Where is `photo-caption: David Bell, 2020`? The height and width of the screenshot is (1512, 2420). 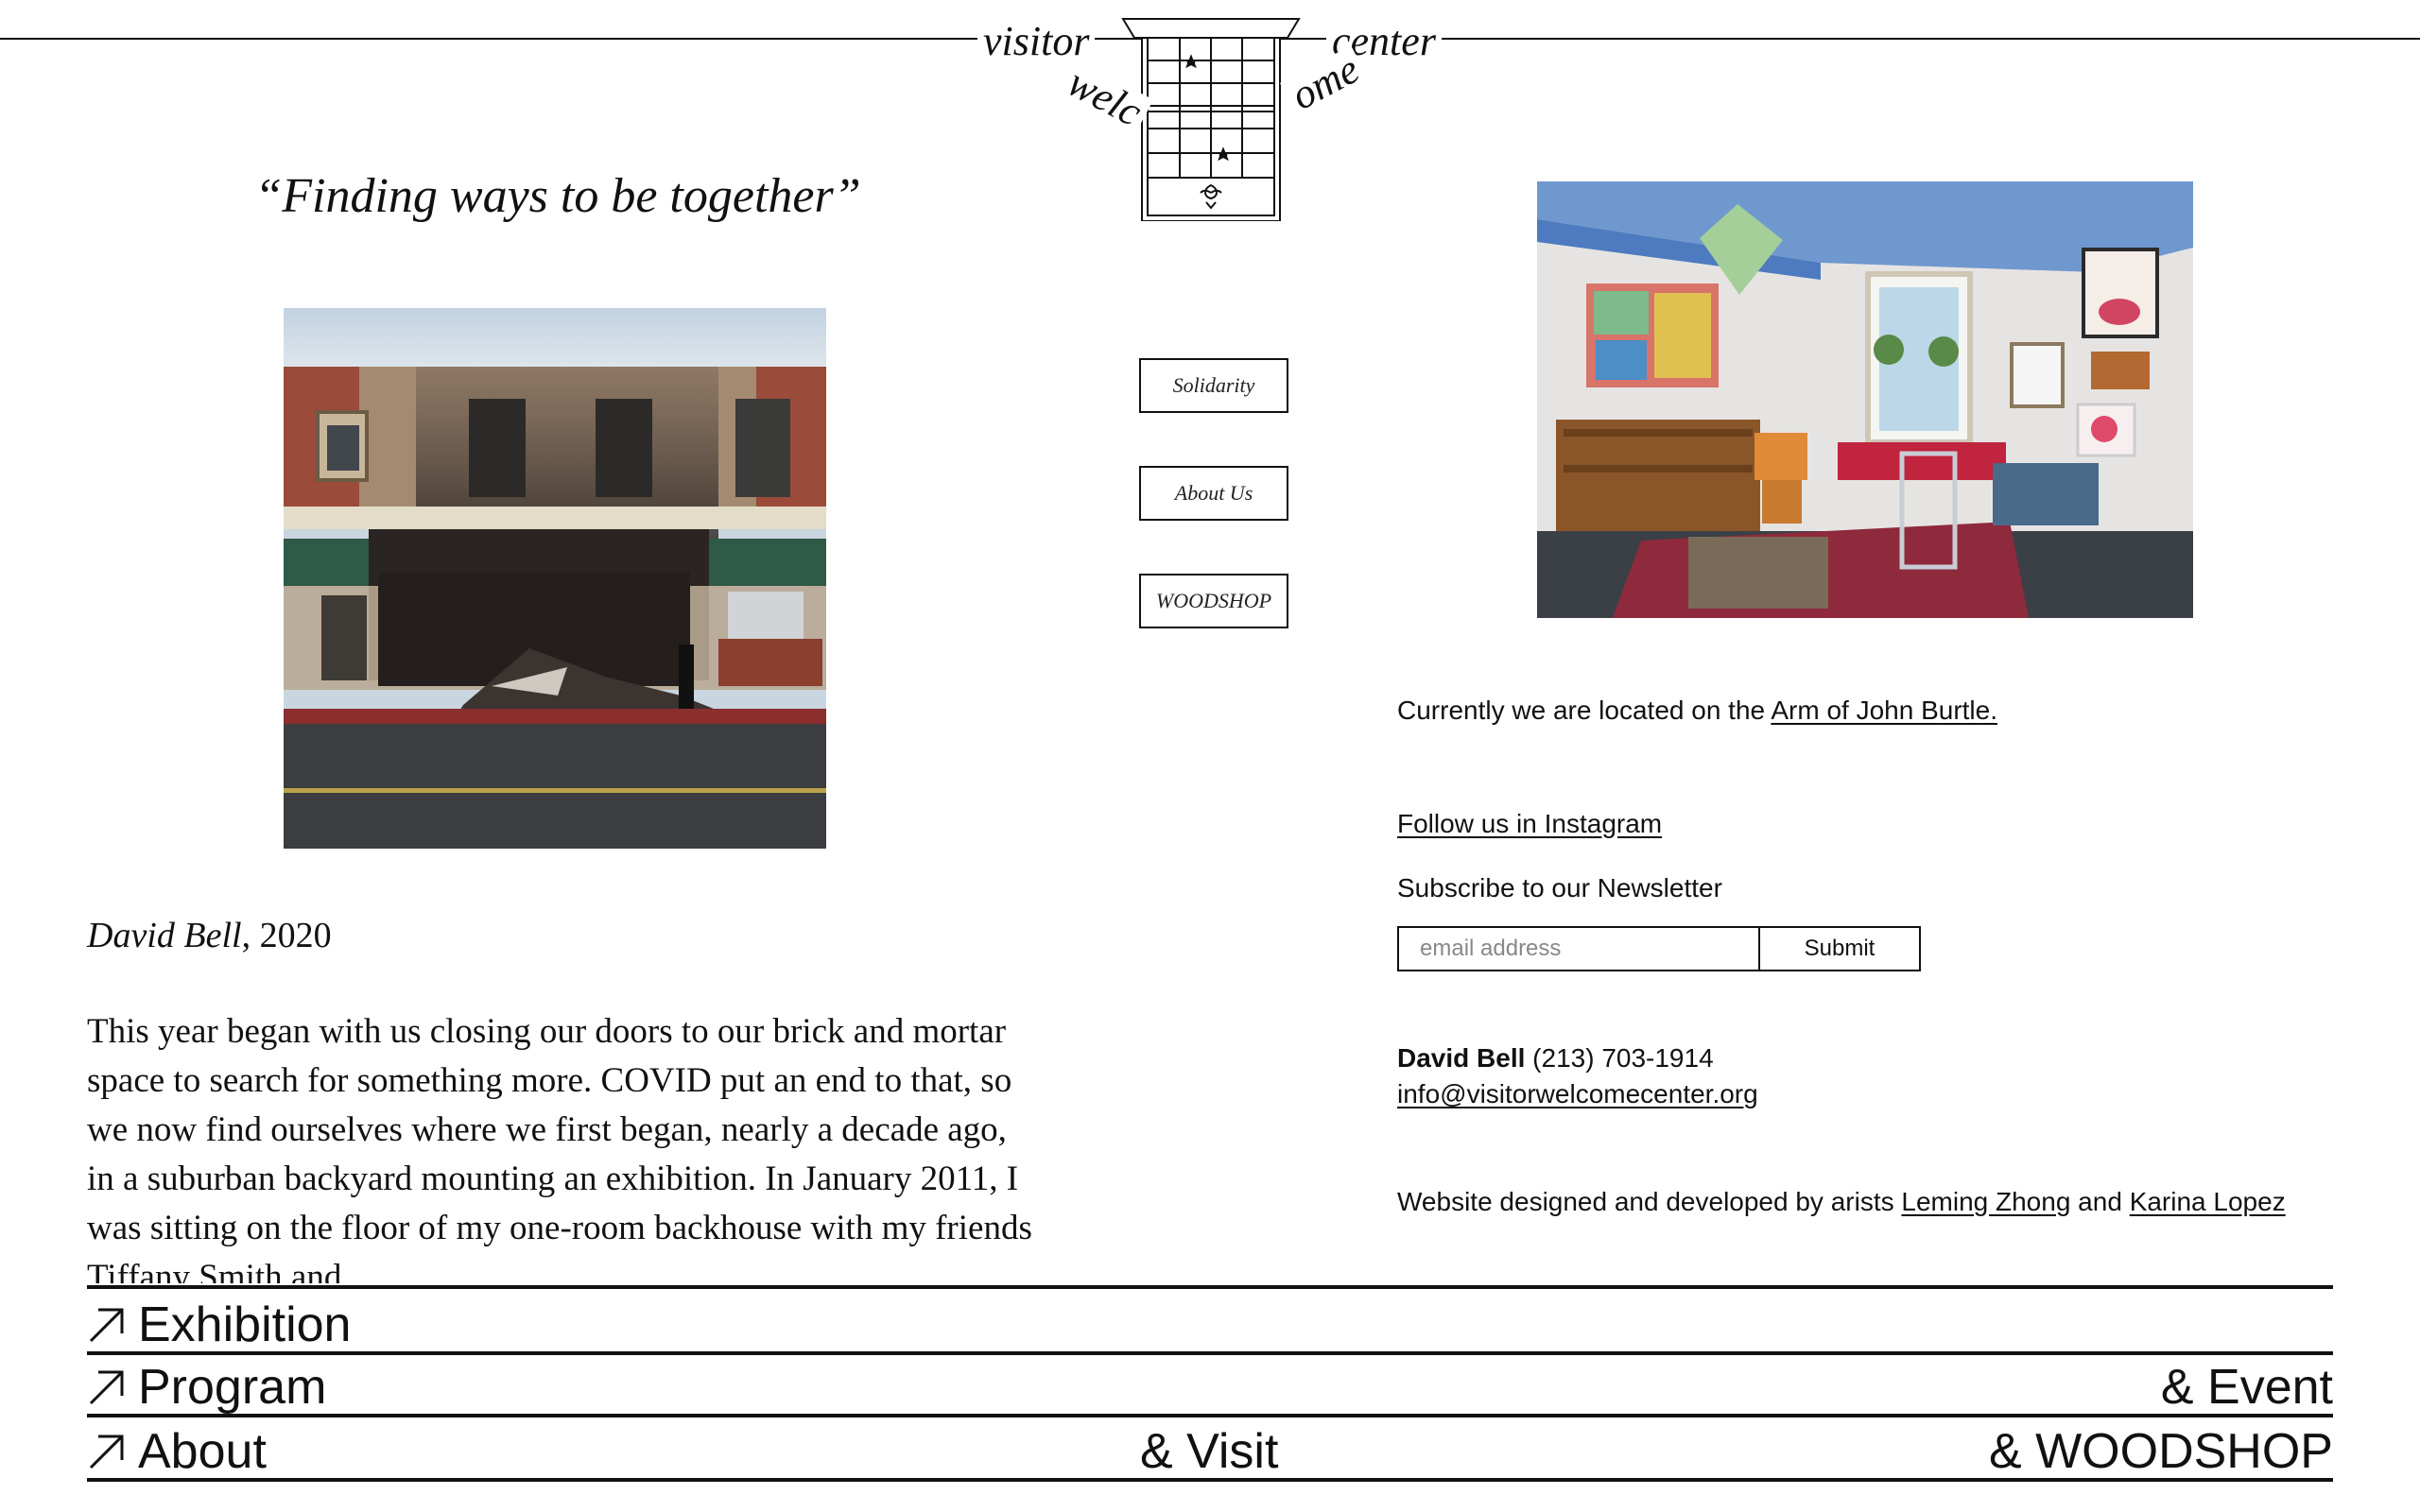 photo-caption: David Bell, 2020 is located at coordinates (209, 935).